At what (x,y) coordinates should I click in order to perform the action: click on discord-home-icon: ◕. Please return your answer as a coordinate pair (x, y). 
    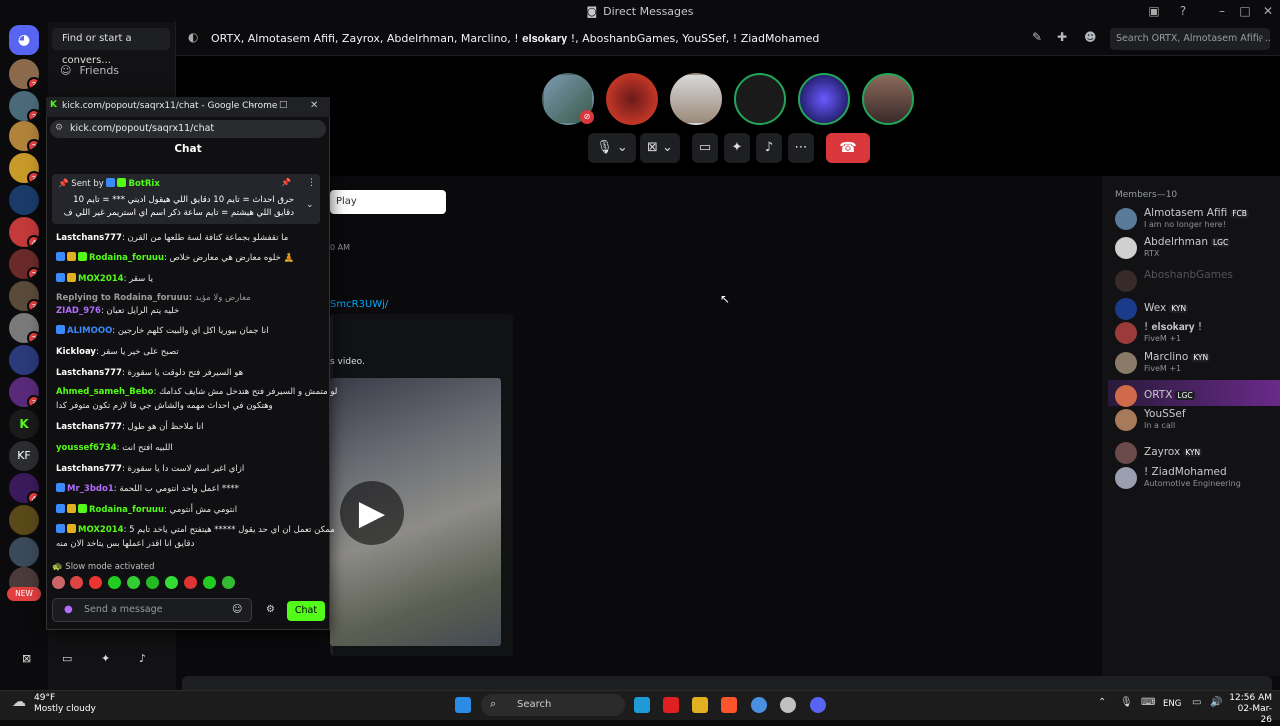
    Looking at the image, I should click on (24, 40).